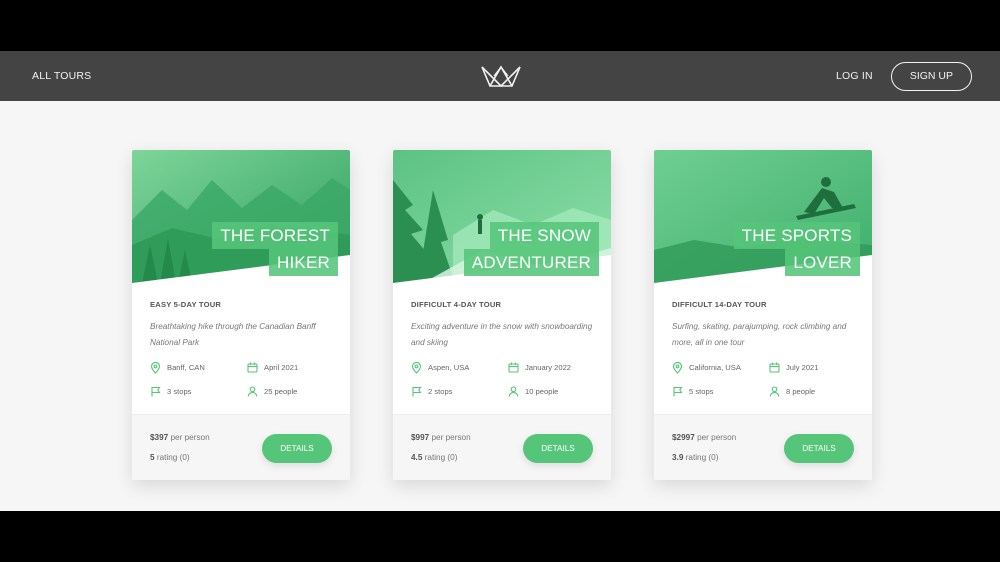  I want to click on tour-stops: 5 stops, so click(720, 391).